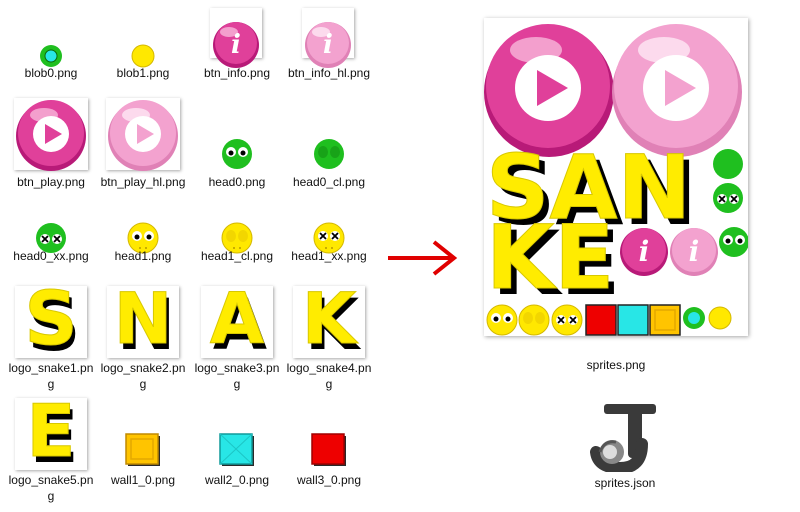 The height and width of the screenshot is (512, 800). Describe the element at coordinates (550, 257) in the screenshot. I see `logo-line2: KE` at that location.